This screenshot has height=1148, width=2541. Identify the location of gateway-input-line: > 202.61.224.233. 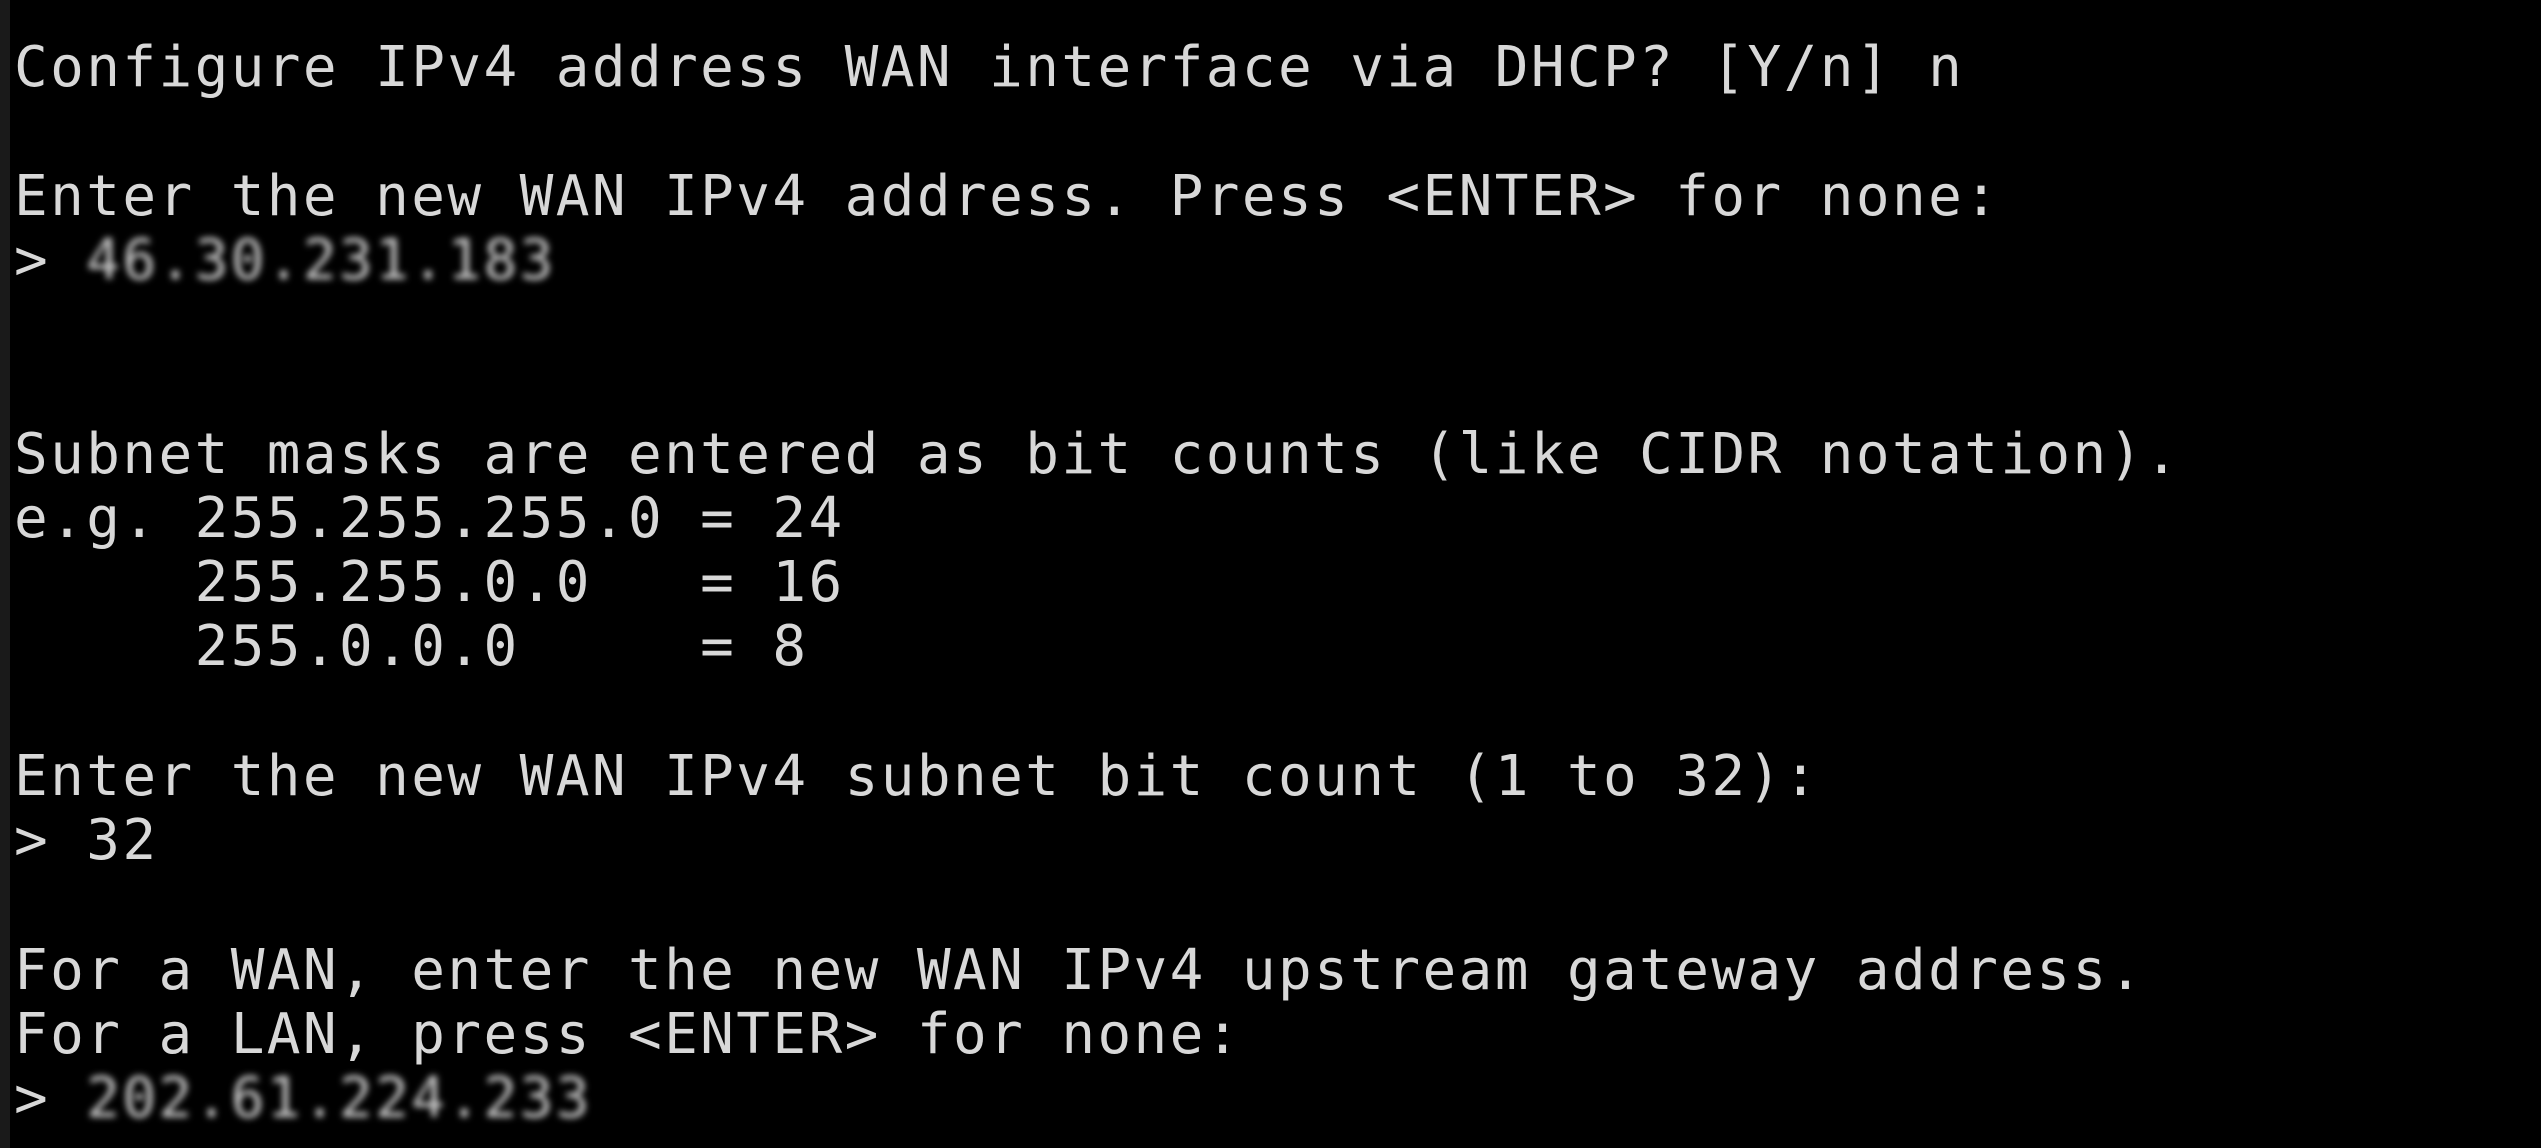
(303, 1099).